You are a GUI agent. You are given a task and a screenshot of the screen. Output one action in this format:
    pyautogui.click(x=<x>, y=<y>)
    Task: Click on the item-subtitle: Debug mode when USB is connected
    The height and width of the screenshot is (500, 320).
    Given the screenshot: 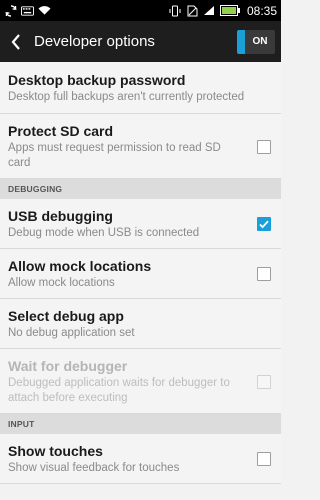 What is the action you would take?
    pyautogui.click(x=104, y=233)
    